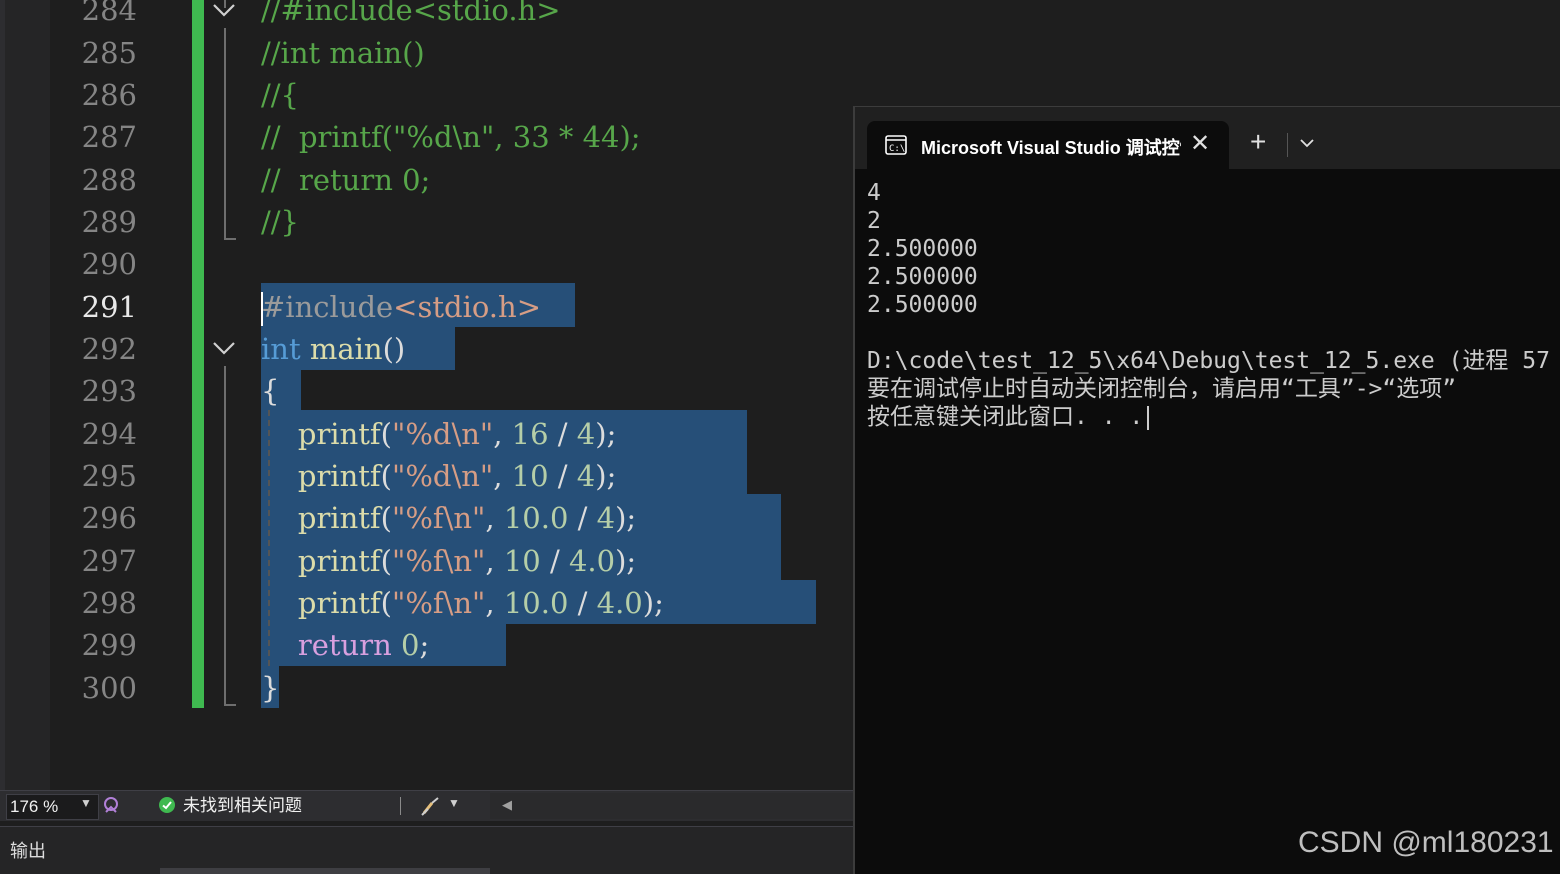 Image resolution: width=1560 pixels, height=874 pixels. I want to click on scroll-left-arrow-icon: ◀, so click(507, 805).